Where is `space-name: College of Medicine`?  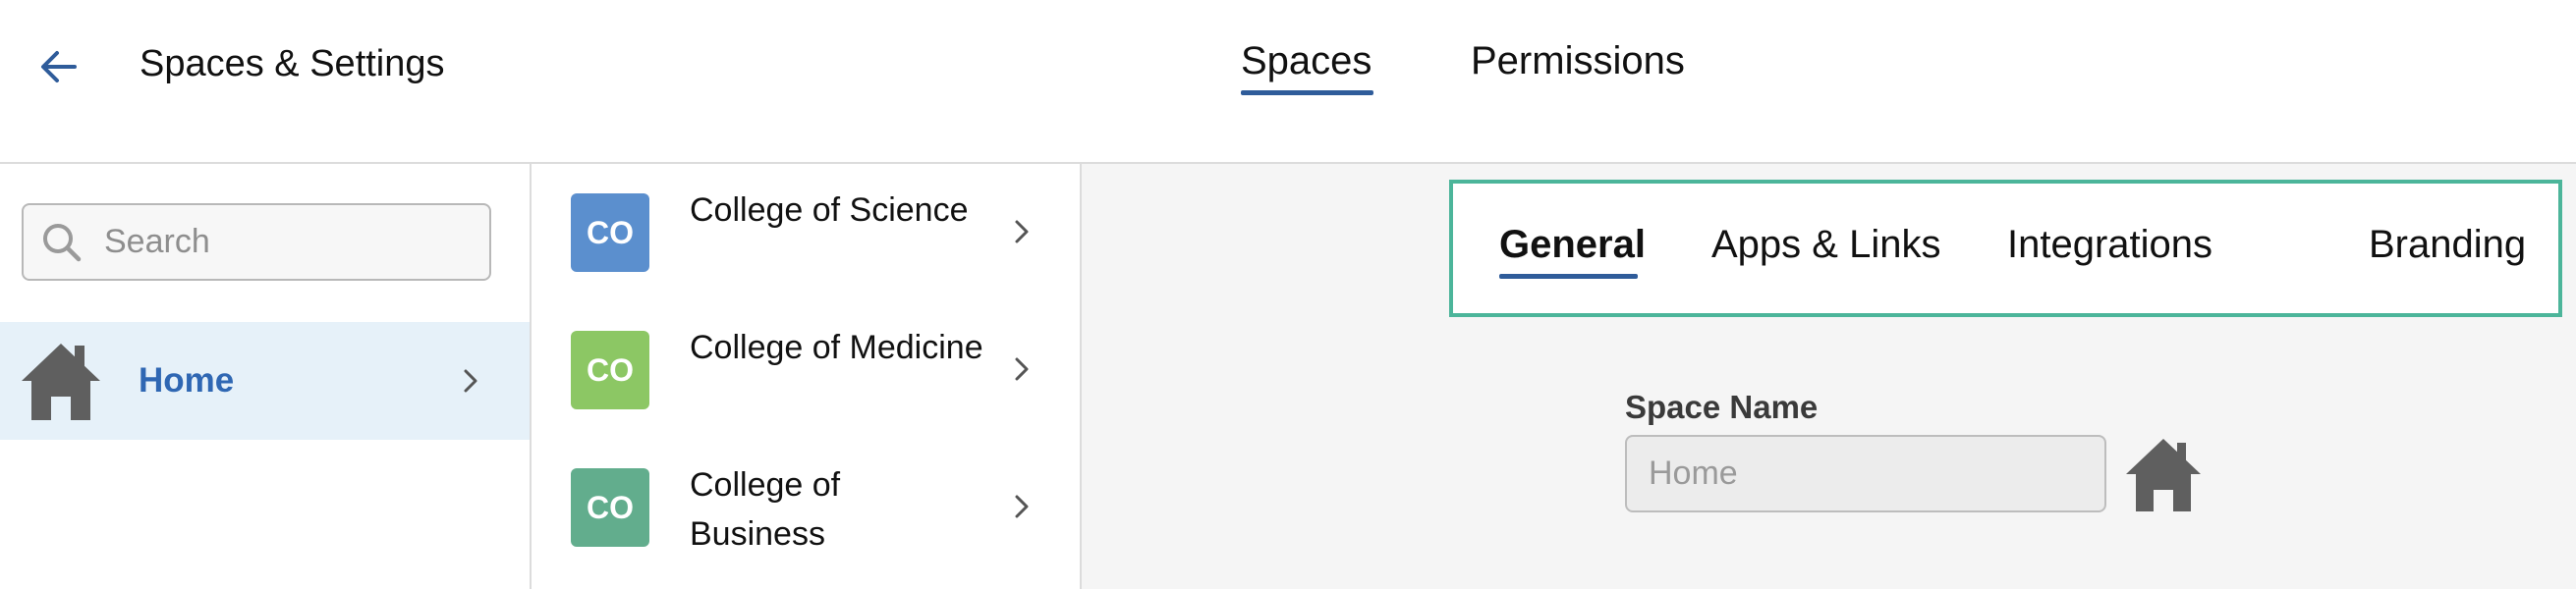
space-name: College of Medicine is located at coordinates (836, 348).